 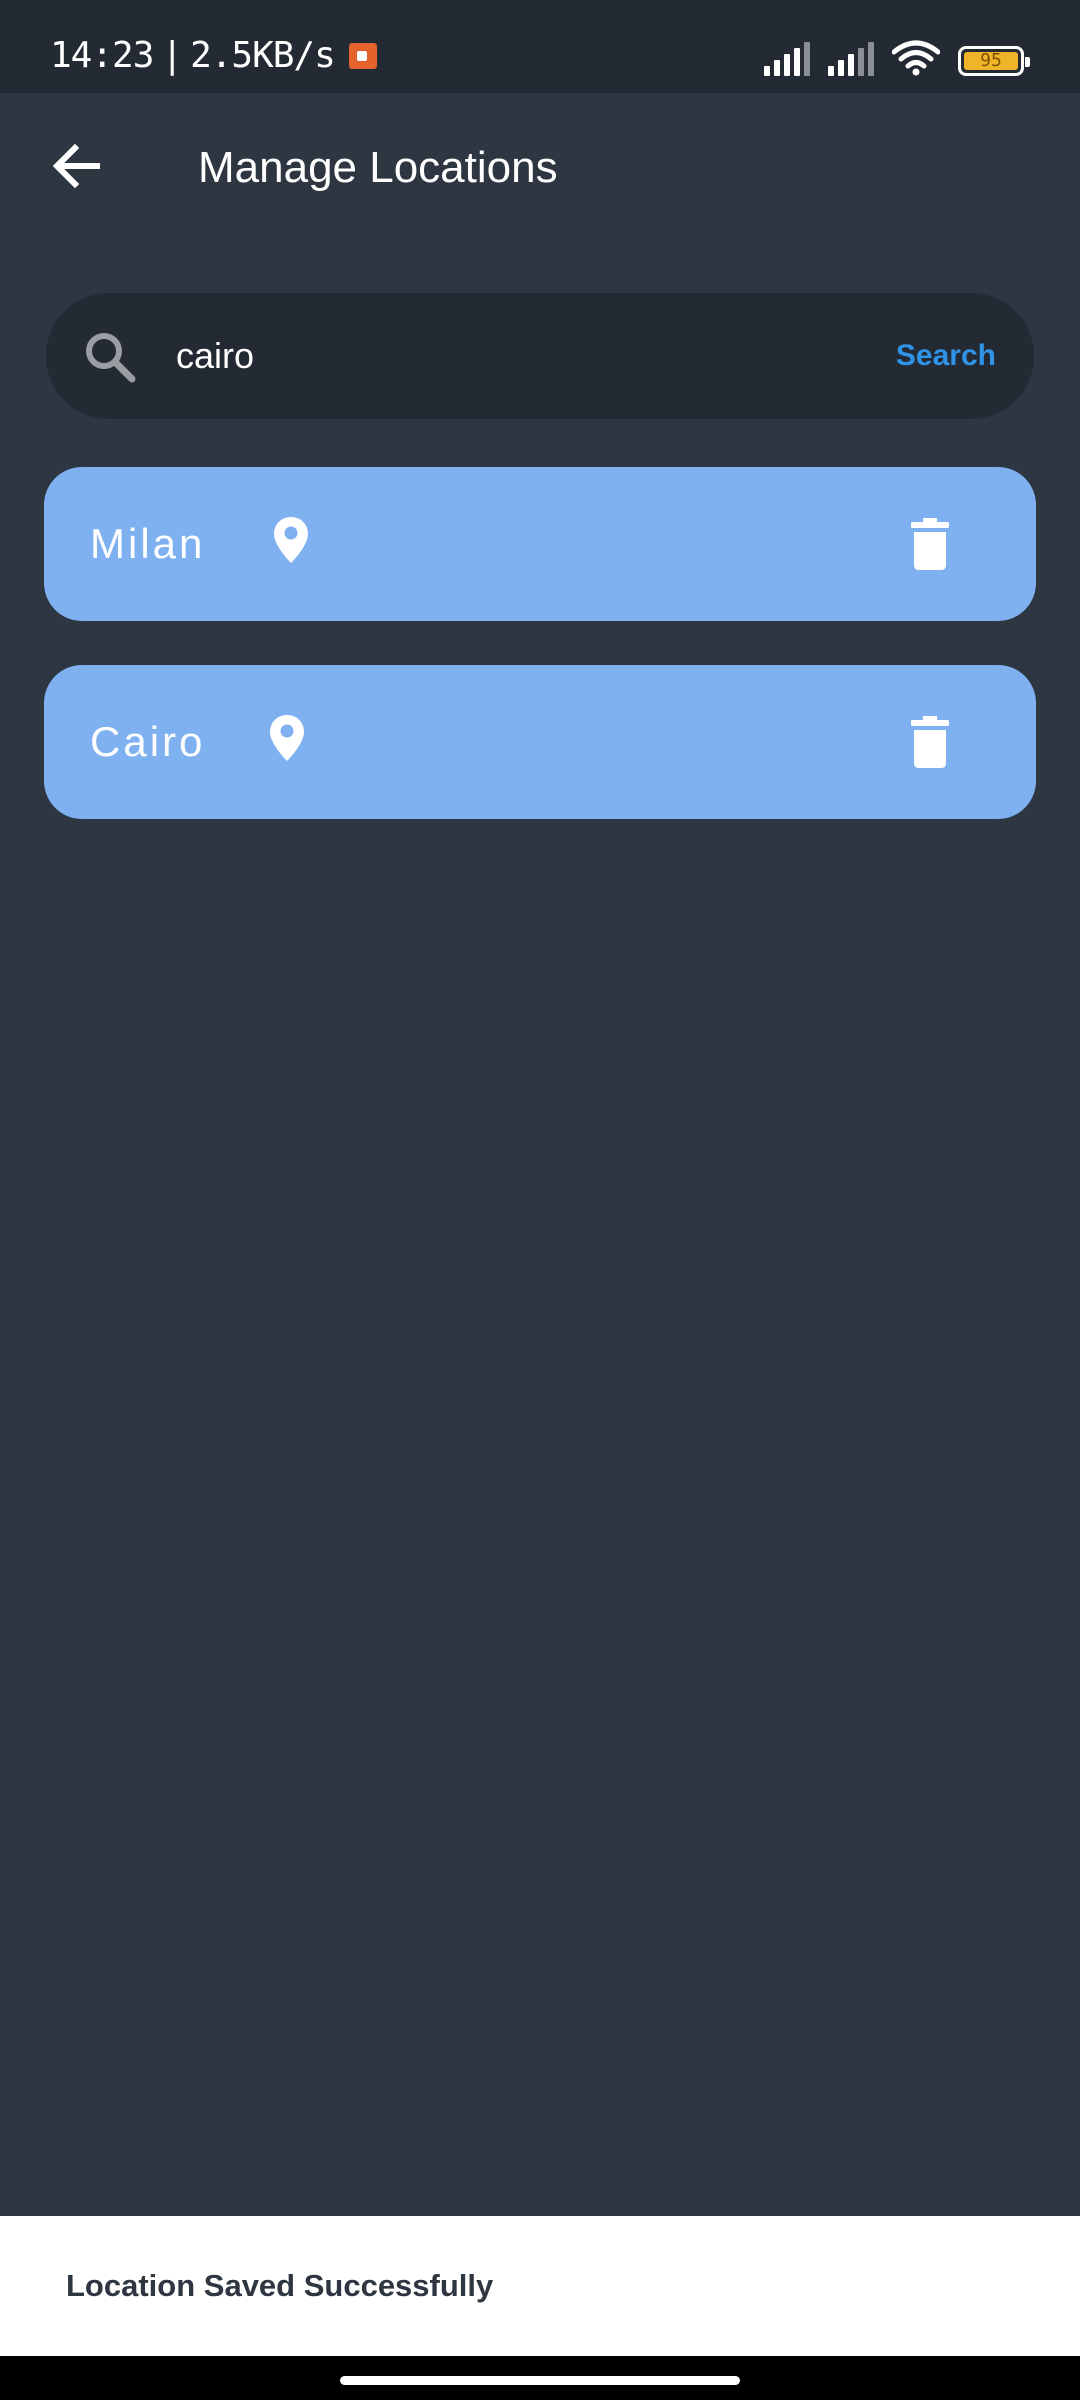 I want to click on location-name: Cairo, so click(x=148, y=741).